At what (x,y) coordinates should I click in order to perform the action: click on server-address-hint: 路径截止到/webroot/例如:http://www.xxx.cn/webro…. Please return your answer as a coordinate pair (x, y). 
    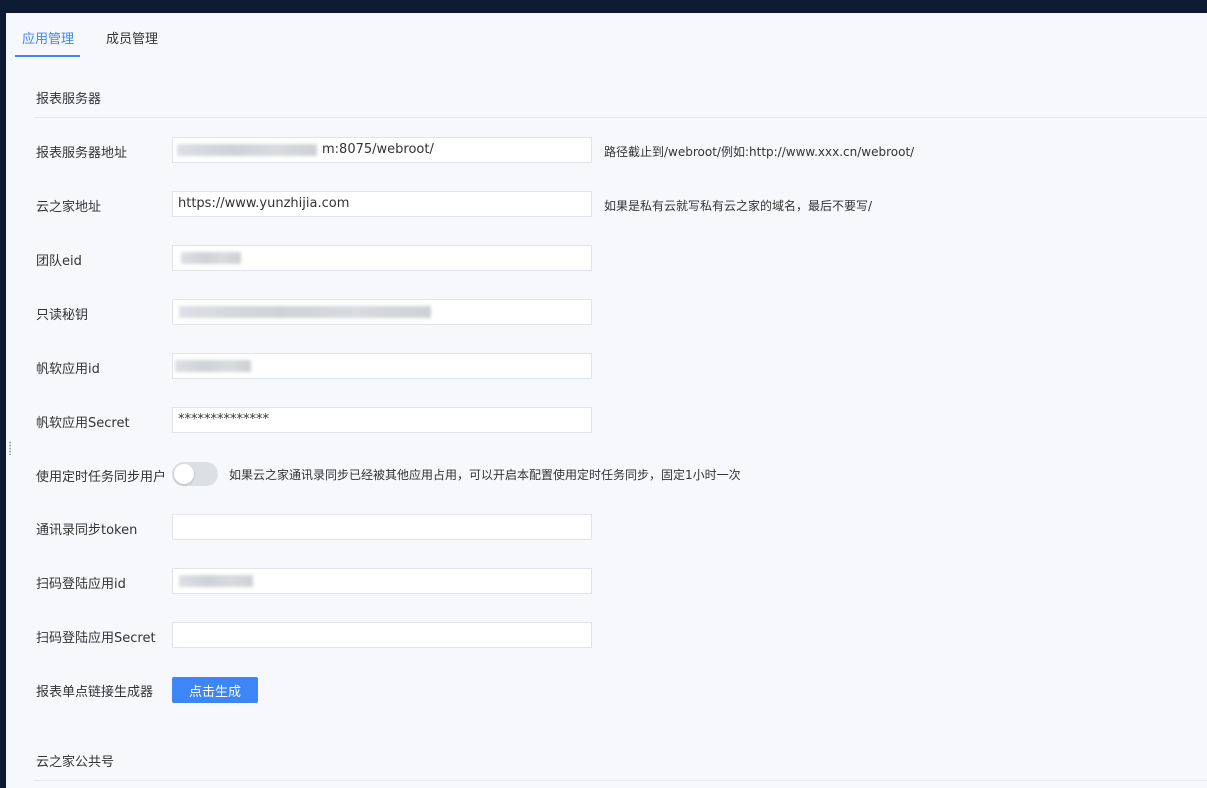
    Looking at the image, I should click on (759, 152).